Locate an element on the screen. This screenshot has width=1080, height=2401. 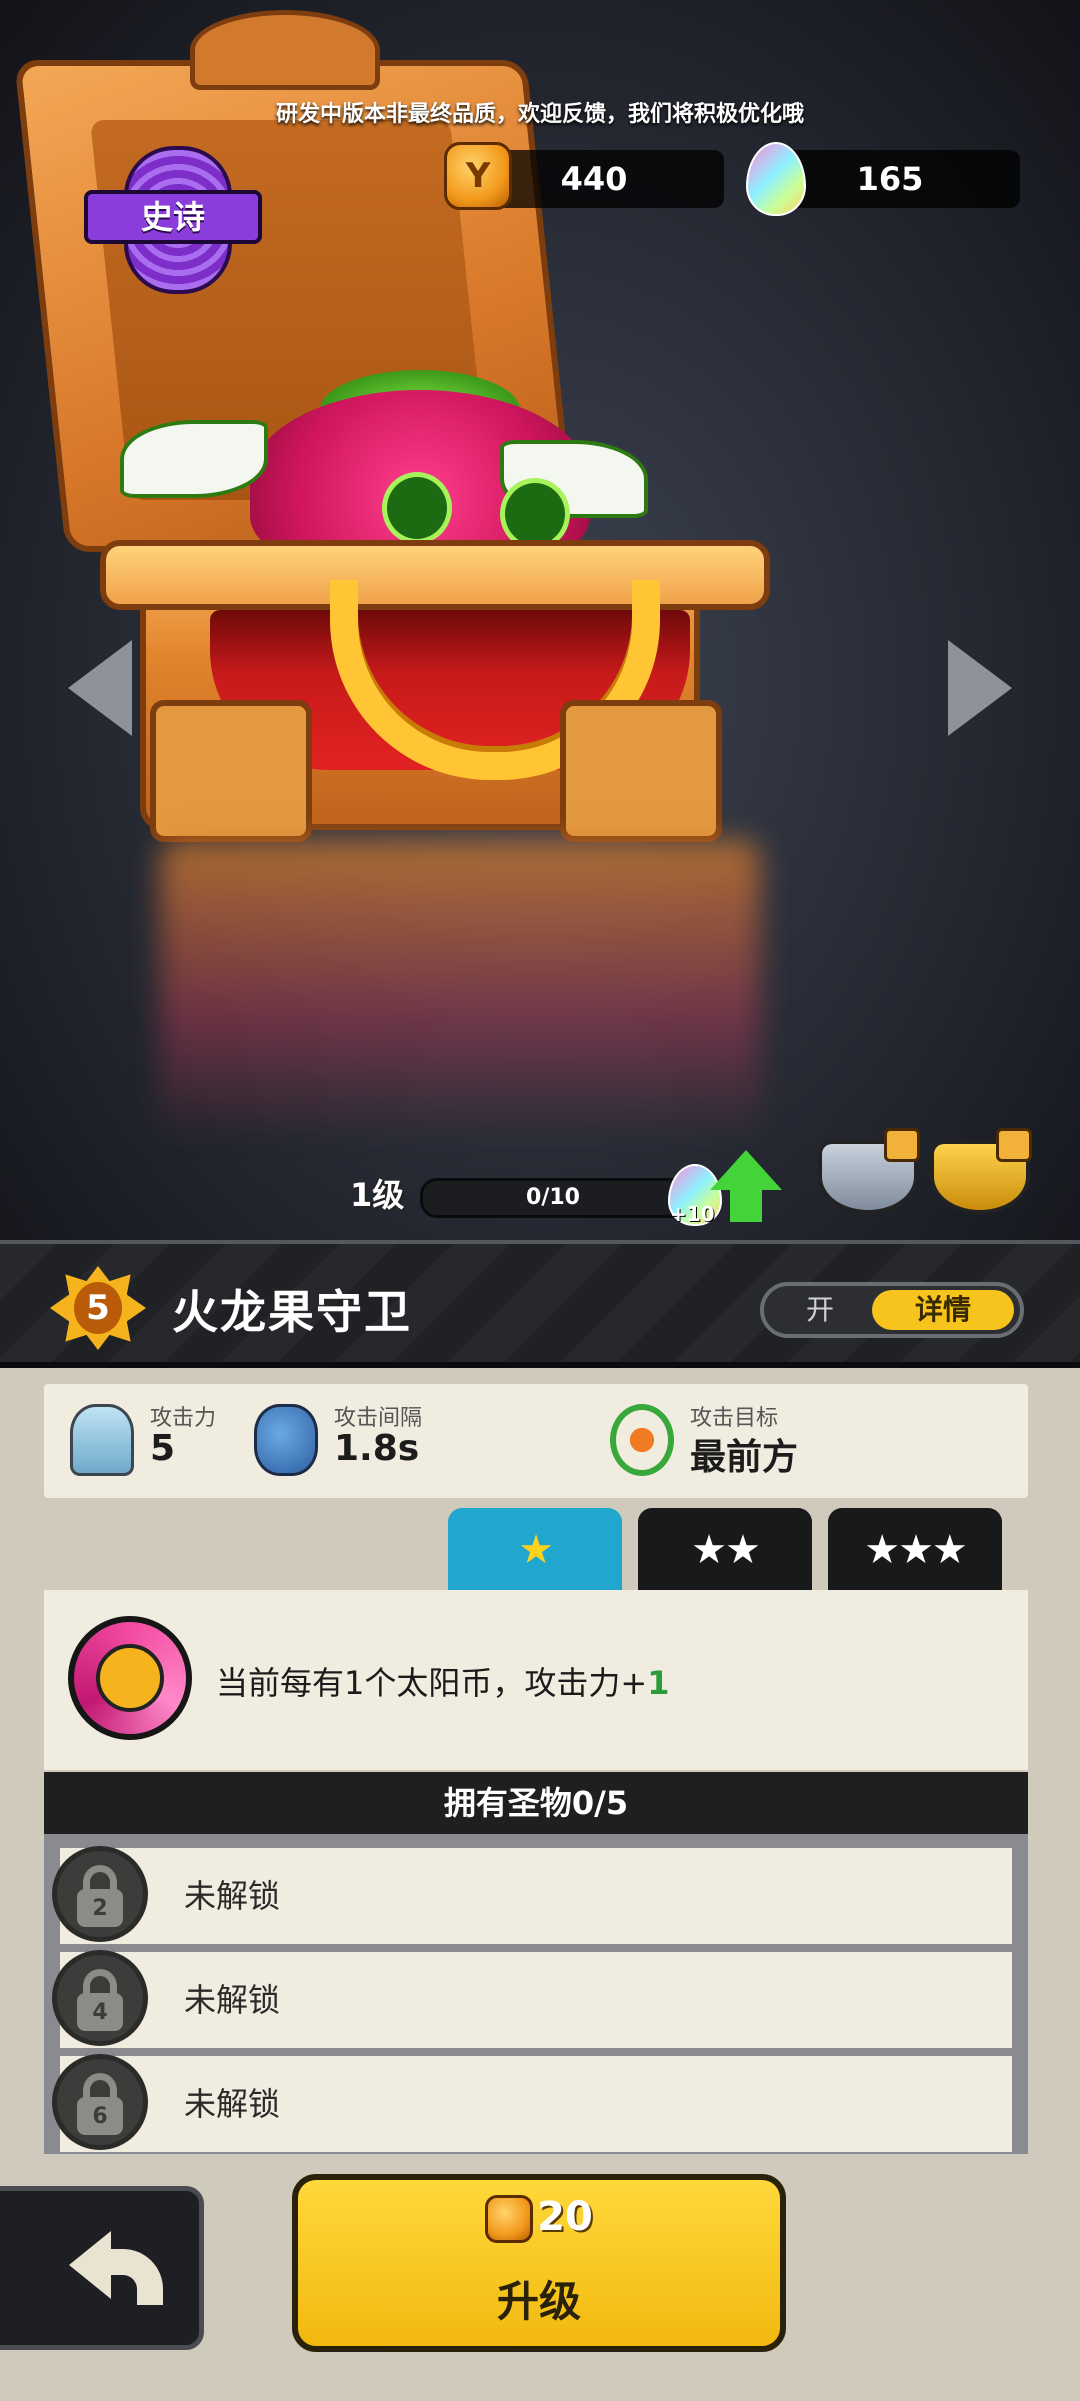
tab-two-star: ★★ is located at coordinates (725, 1550).